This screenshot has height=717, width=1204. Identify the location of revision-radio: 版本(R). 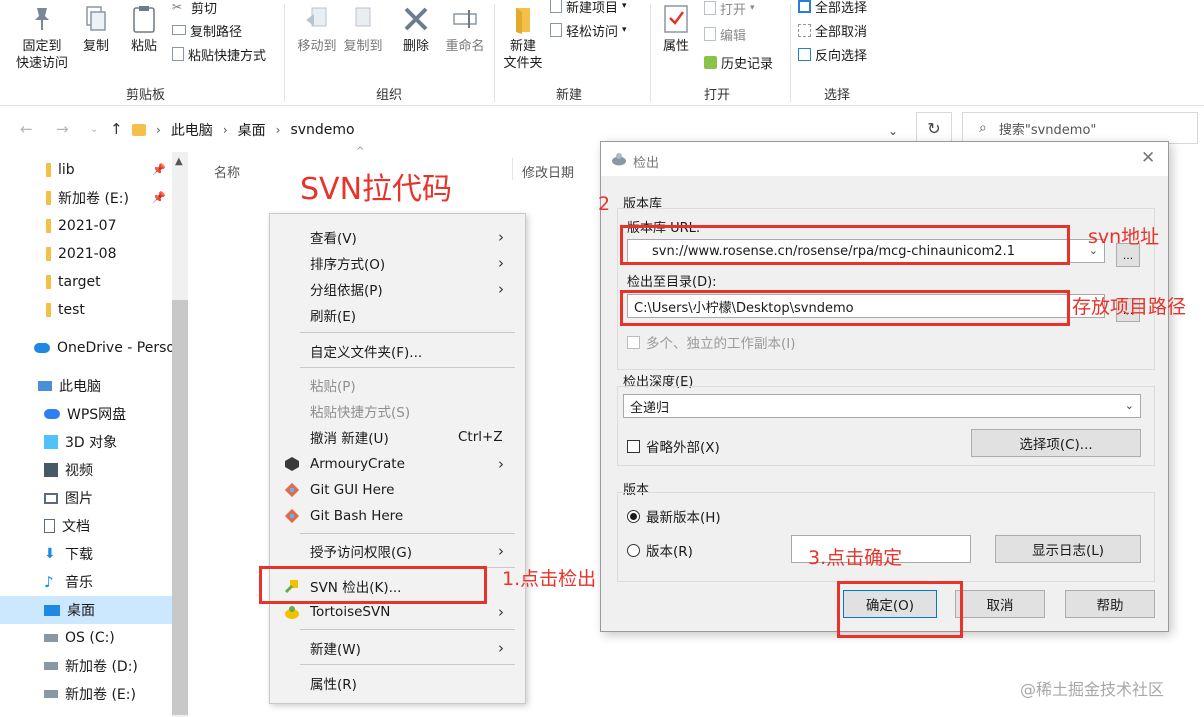
(660, 550).